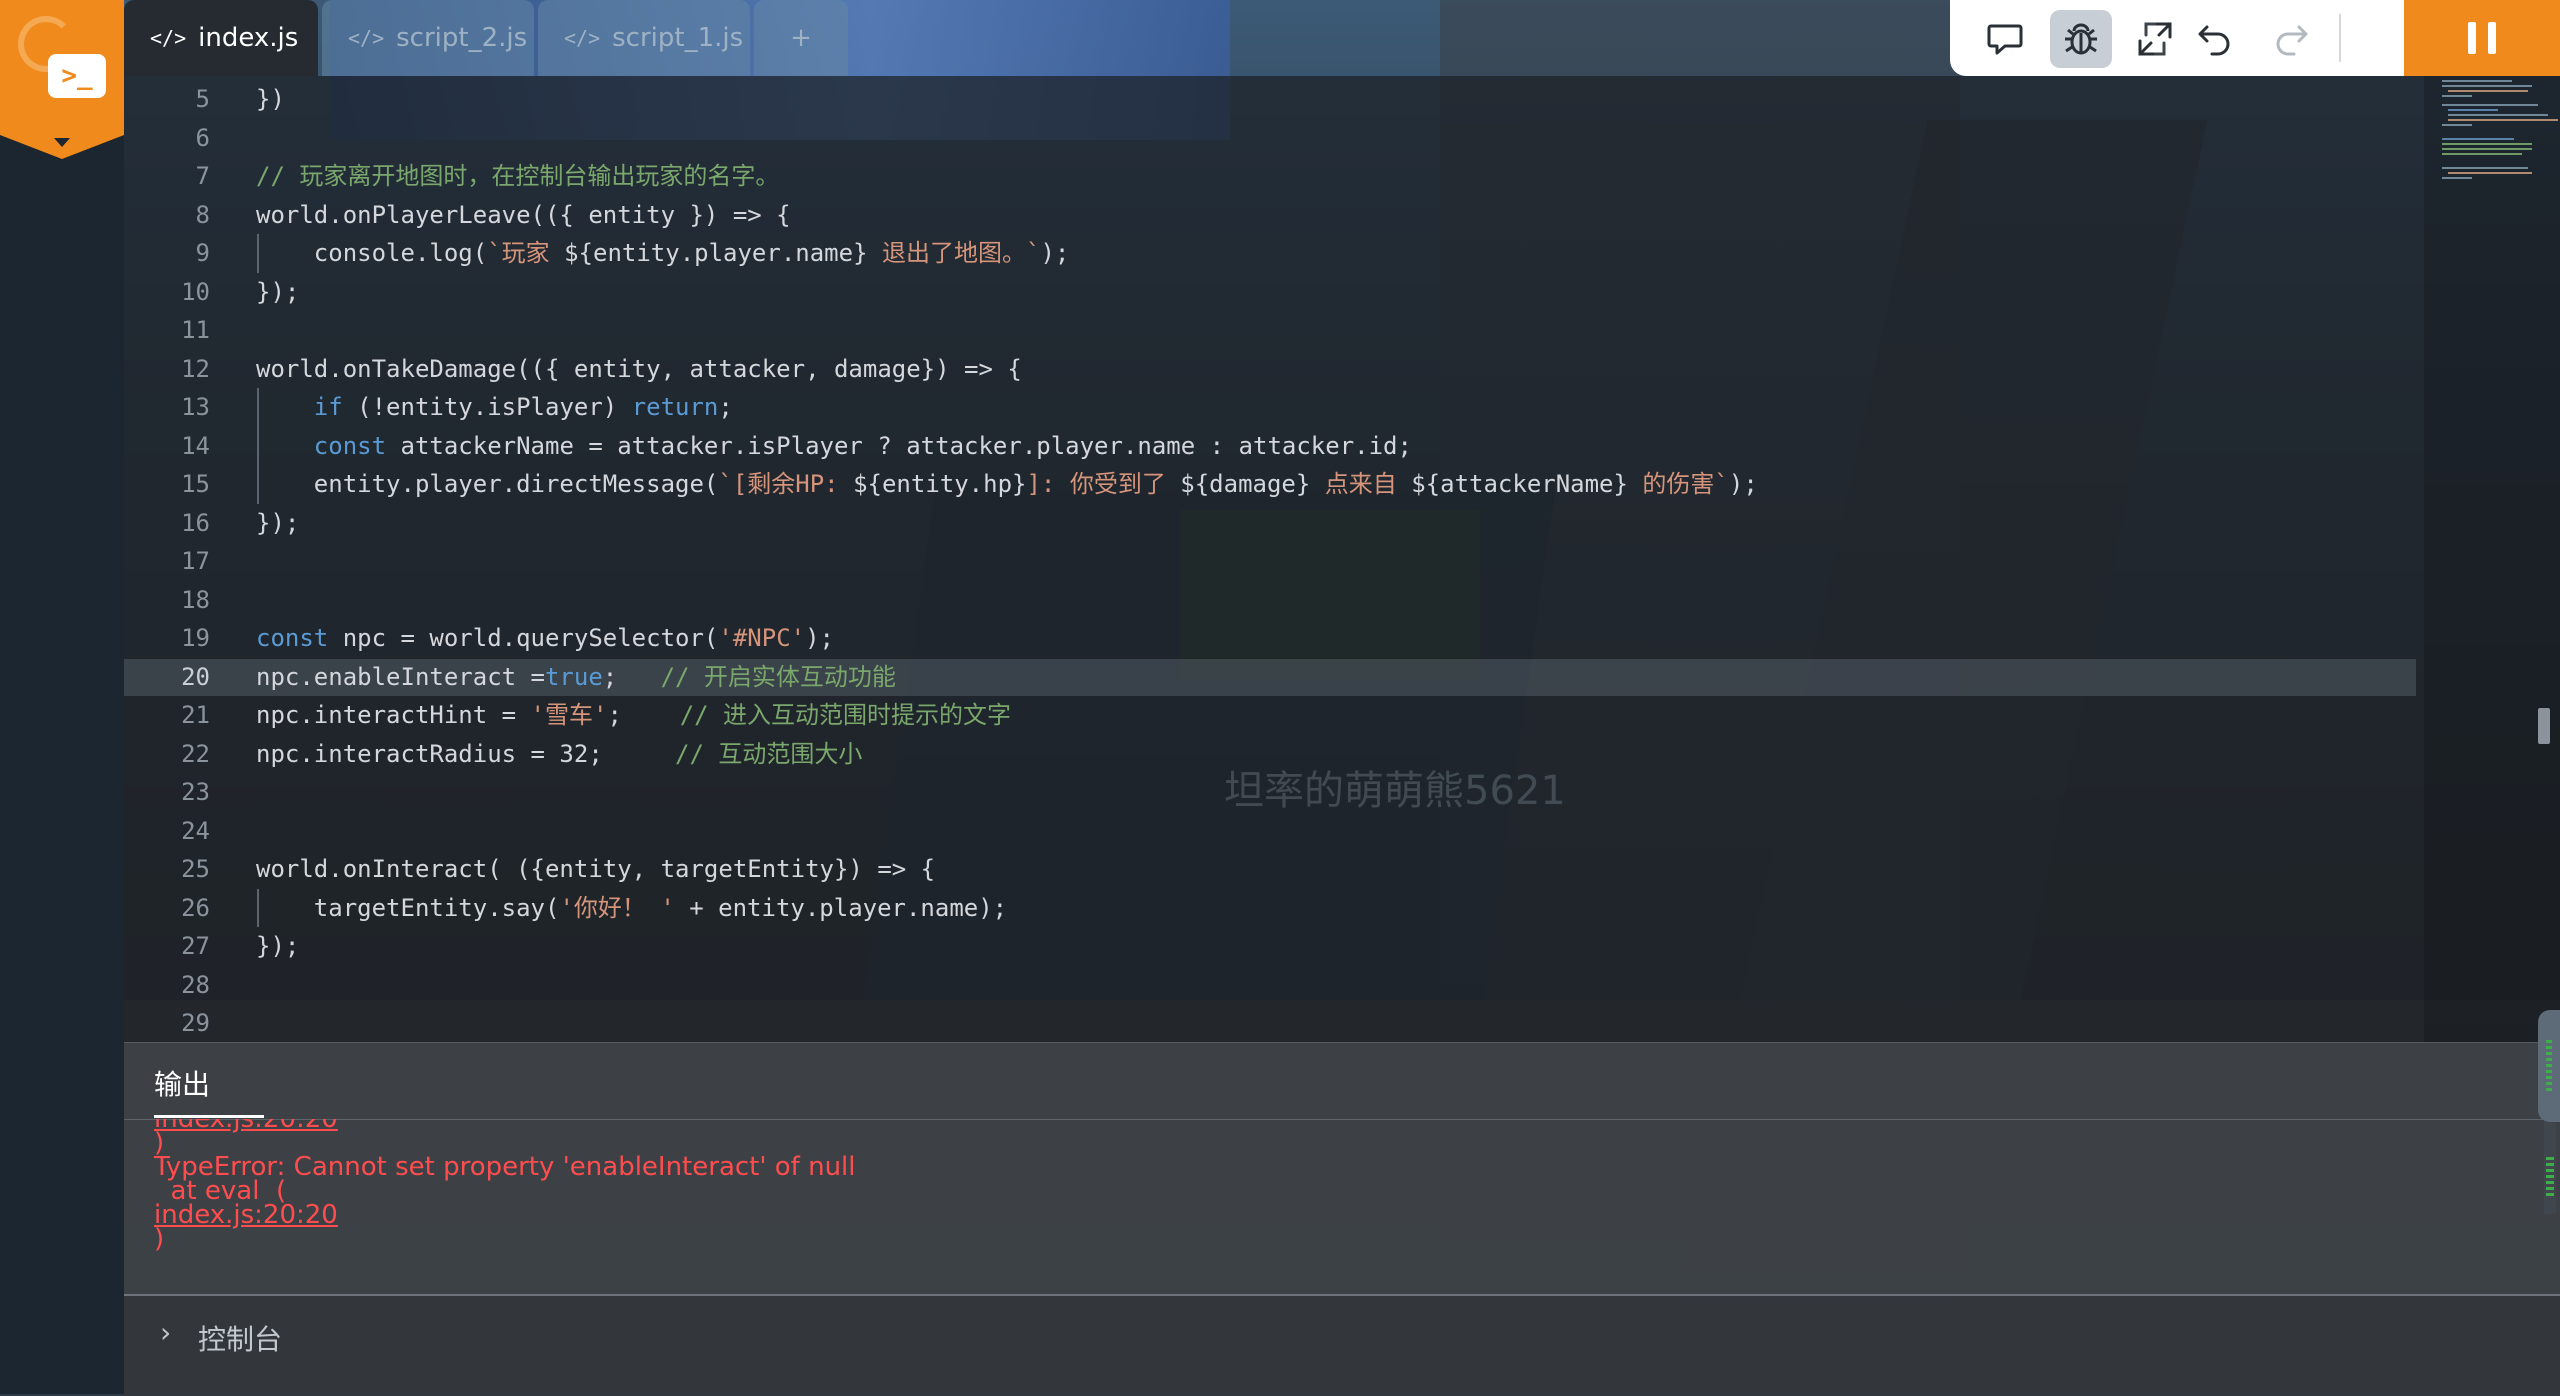 This screenshot has width=2560, height=1396. Describe the element at coordinates (2492, 559) in the screenshot. I see `code-minimap` at that location.